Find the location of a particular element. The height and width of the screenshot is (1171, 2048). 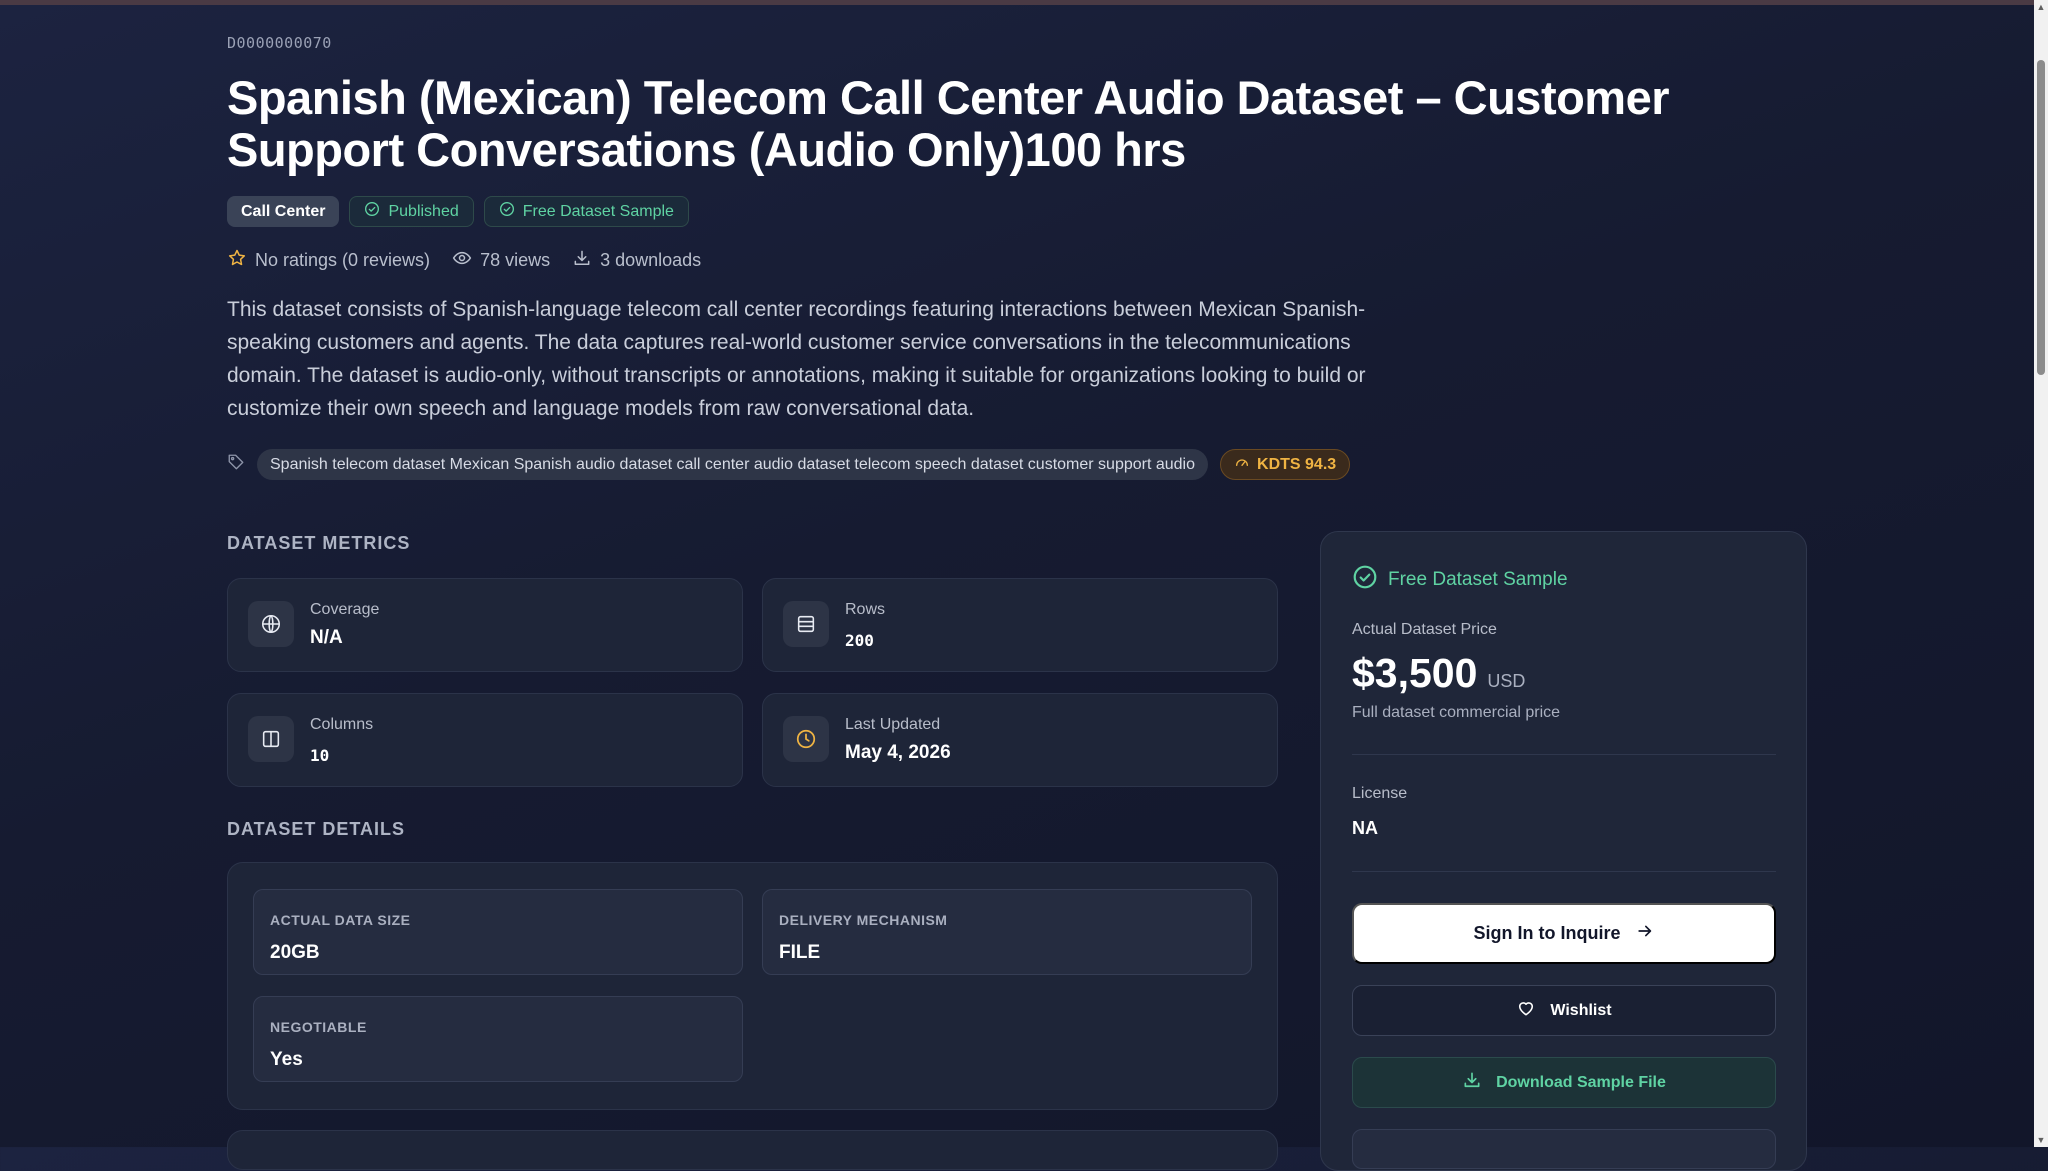

scroll-down-icon: ▼ is located at coordinates (2041, 1140).